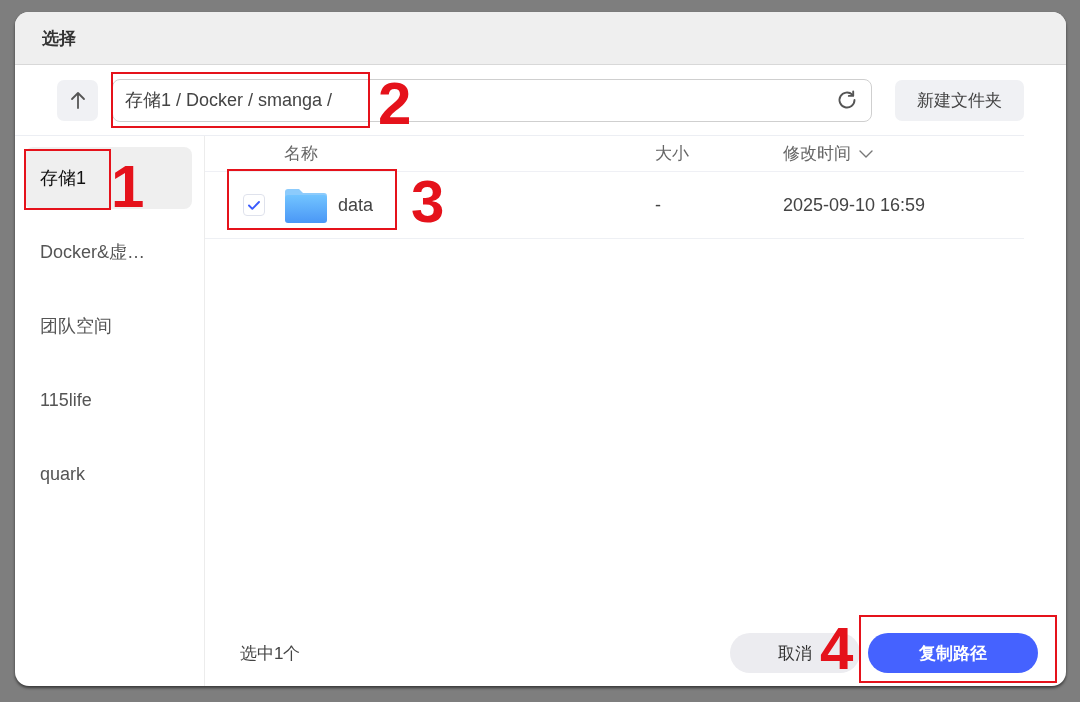 This screenshot has height=702, width=1080. I want to click on dialog-title: 选择, so click(59, 38).